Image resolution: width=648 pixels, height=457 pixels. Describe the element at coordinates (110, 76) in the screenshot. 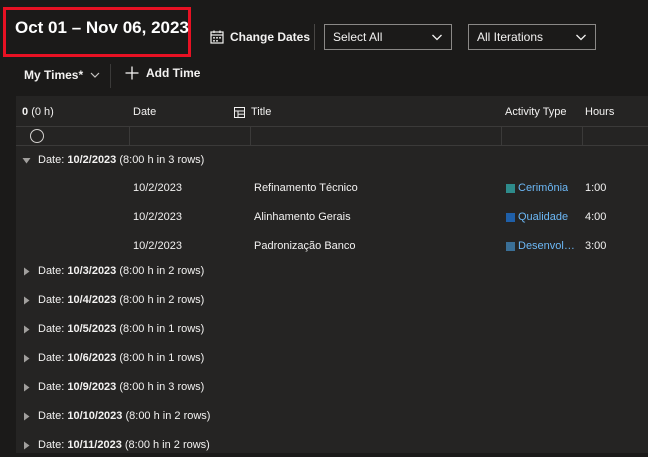

I see `command-divider` at that location.